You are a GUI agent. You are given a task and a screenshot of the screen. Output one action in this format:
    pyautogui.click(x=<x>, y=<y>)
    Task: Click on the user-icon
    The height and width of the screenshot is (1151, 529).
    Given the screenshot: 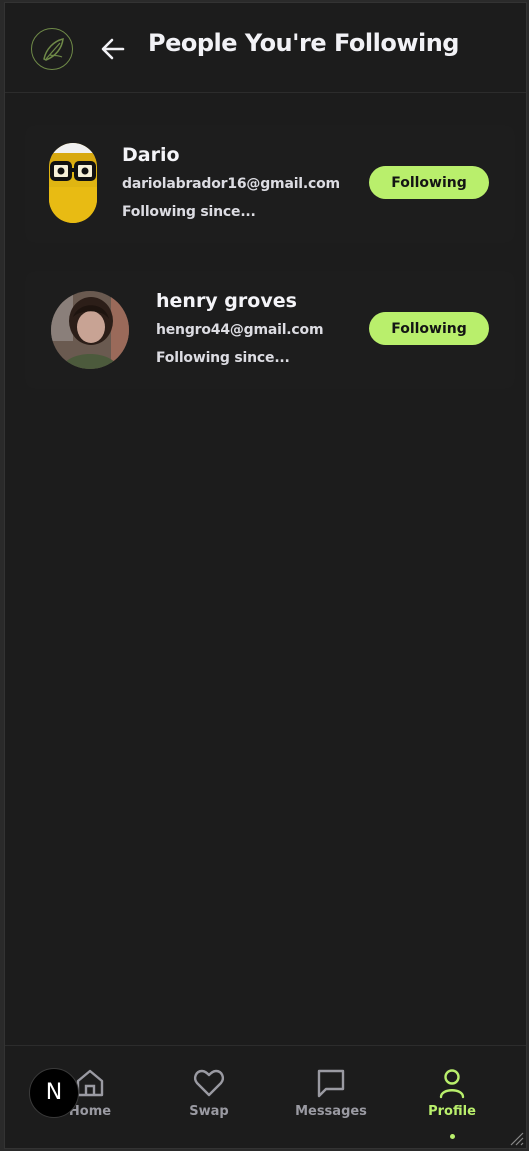 What is the action you would take?
    pyautogui.click(x=452, y=1084)
    